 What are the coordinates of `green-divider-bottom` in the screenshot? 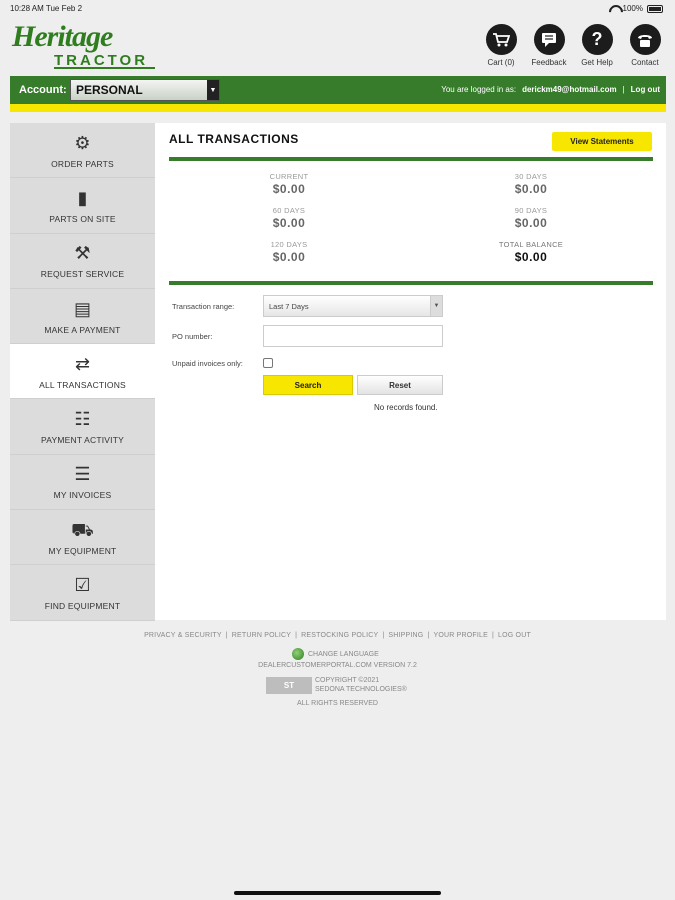 It's located at (411, 283).